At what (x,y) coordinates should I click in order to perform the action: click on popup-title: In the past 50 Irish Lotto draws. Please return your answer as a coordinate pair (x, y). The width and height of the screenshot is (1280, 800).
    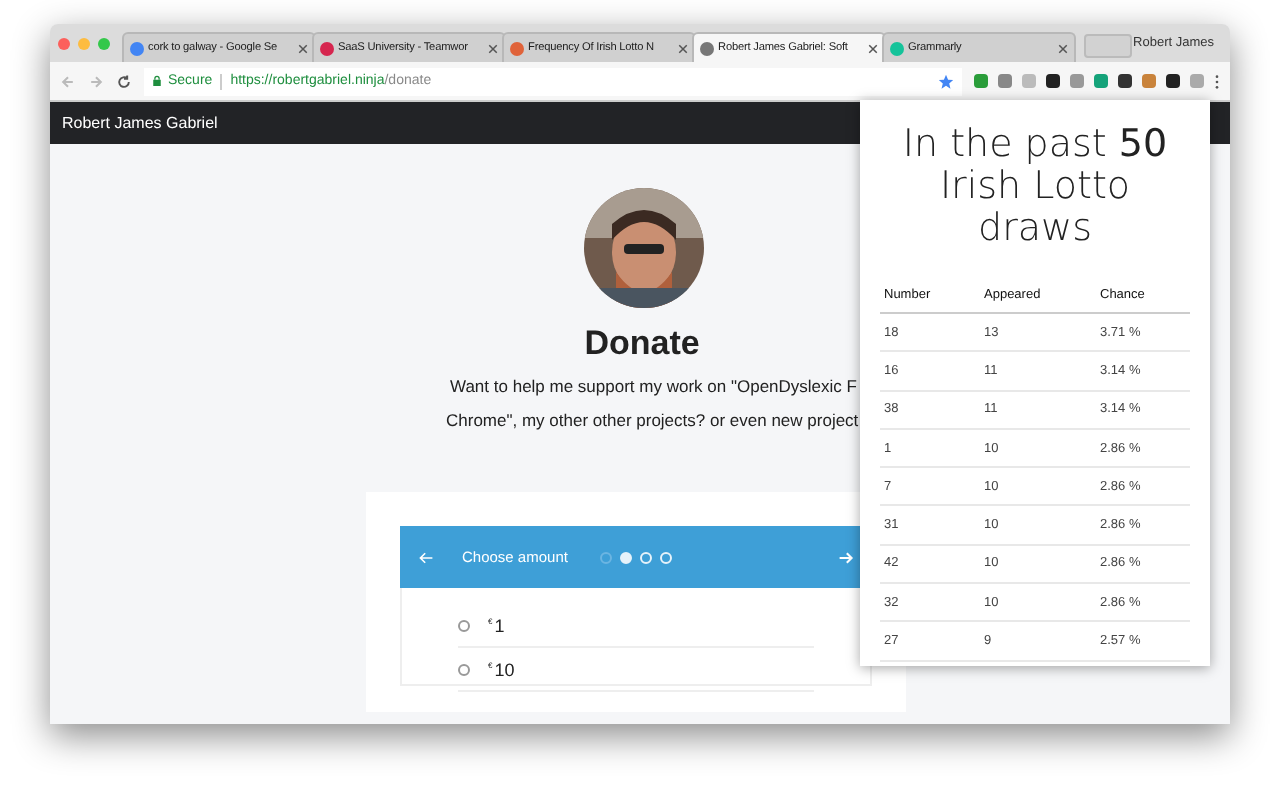
    Looking at the image, I should click on (1035, 187).